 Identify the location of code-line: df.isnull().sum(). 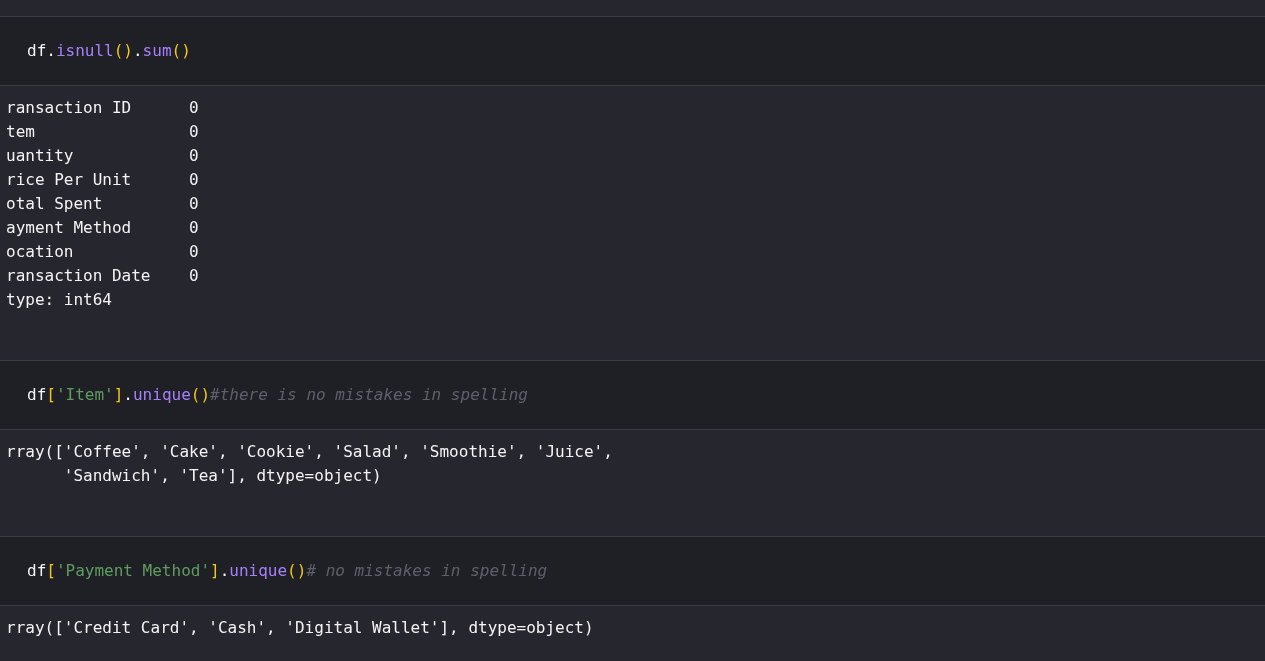
(109, 51).